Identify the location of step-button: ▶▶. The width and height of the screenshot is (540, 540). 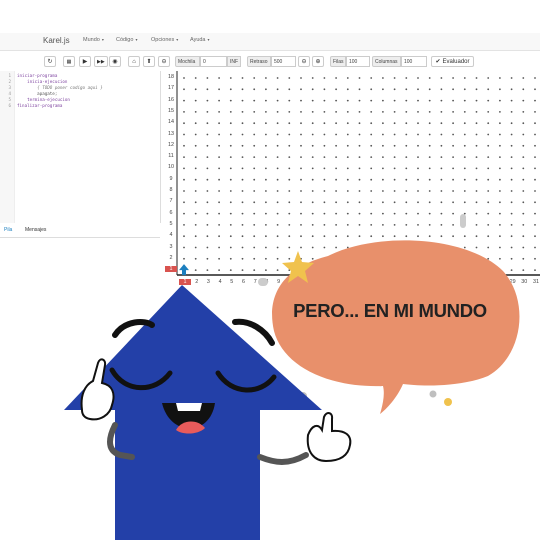
(101, 61).